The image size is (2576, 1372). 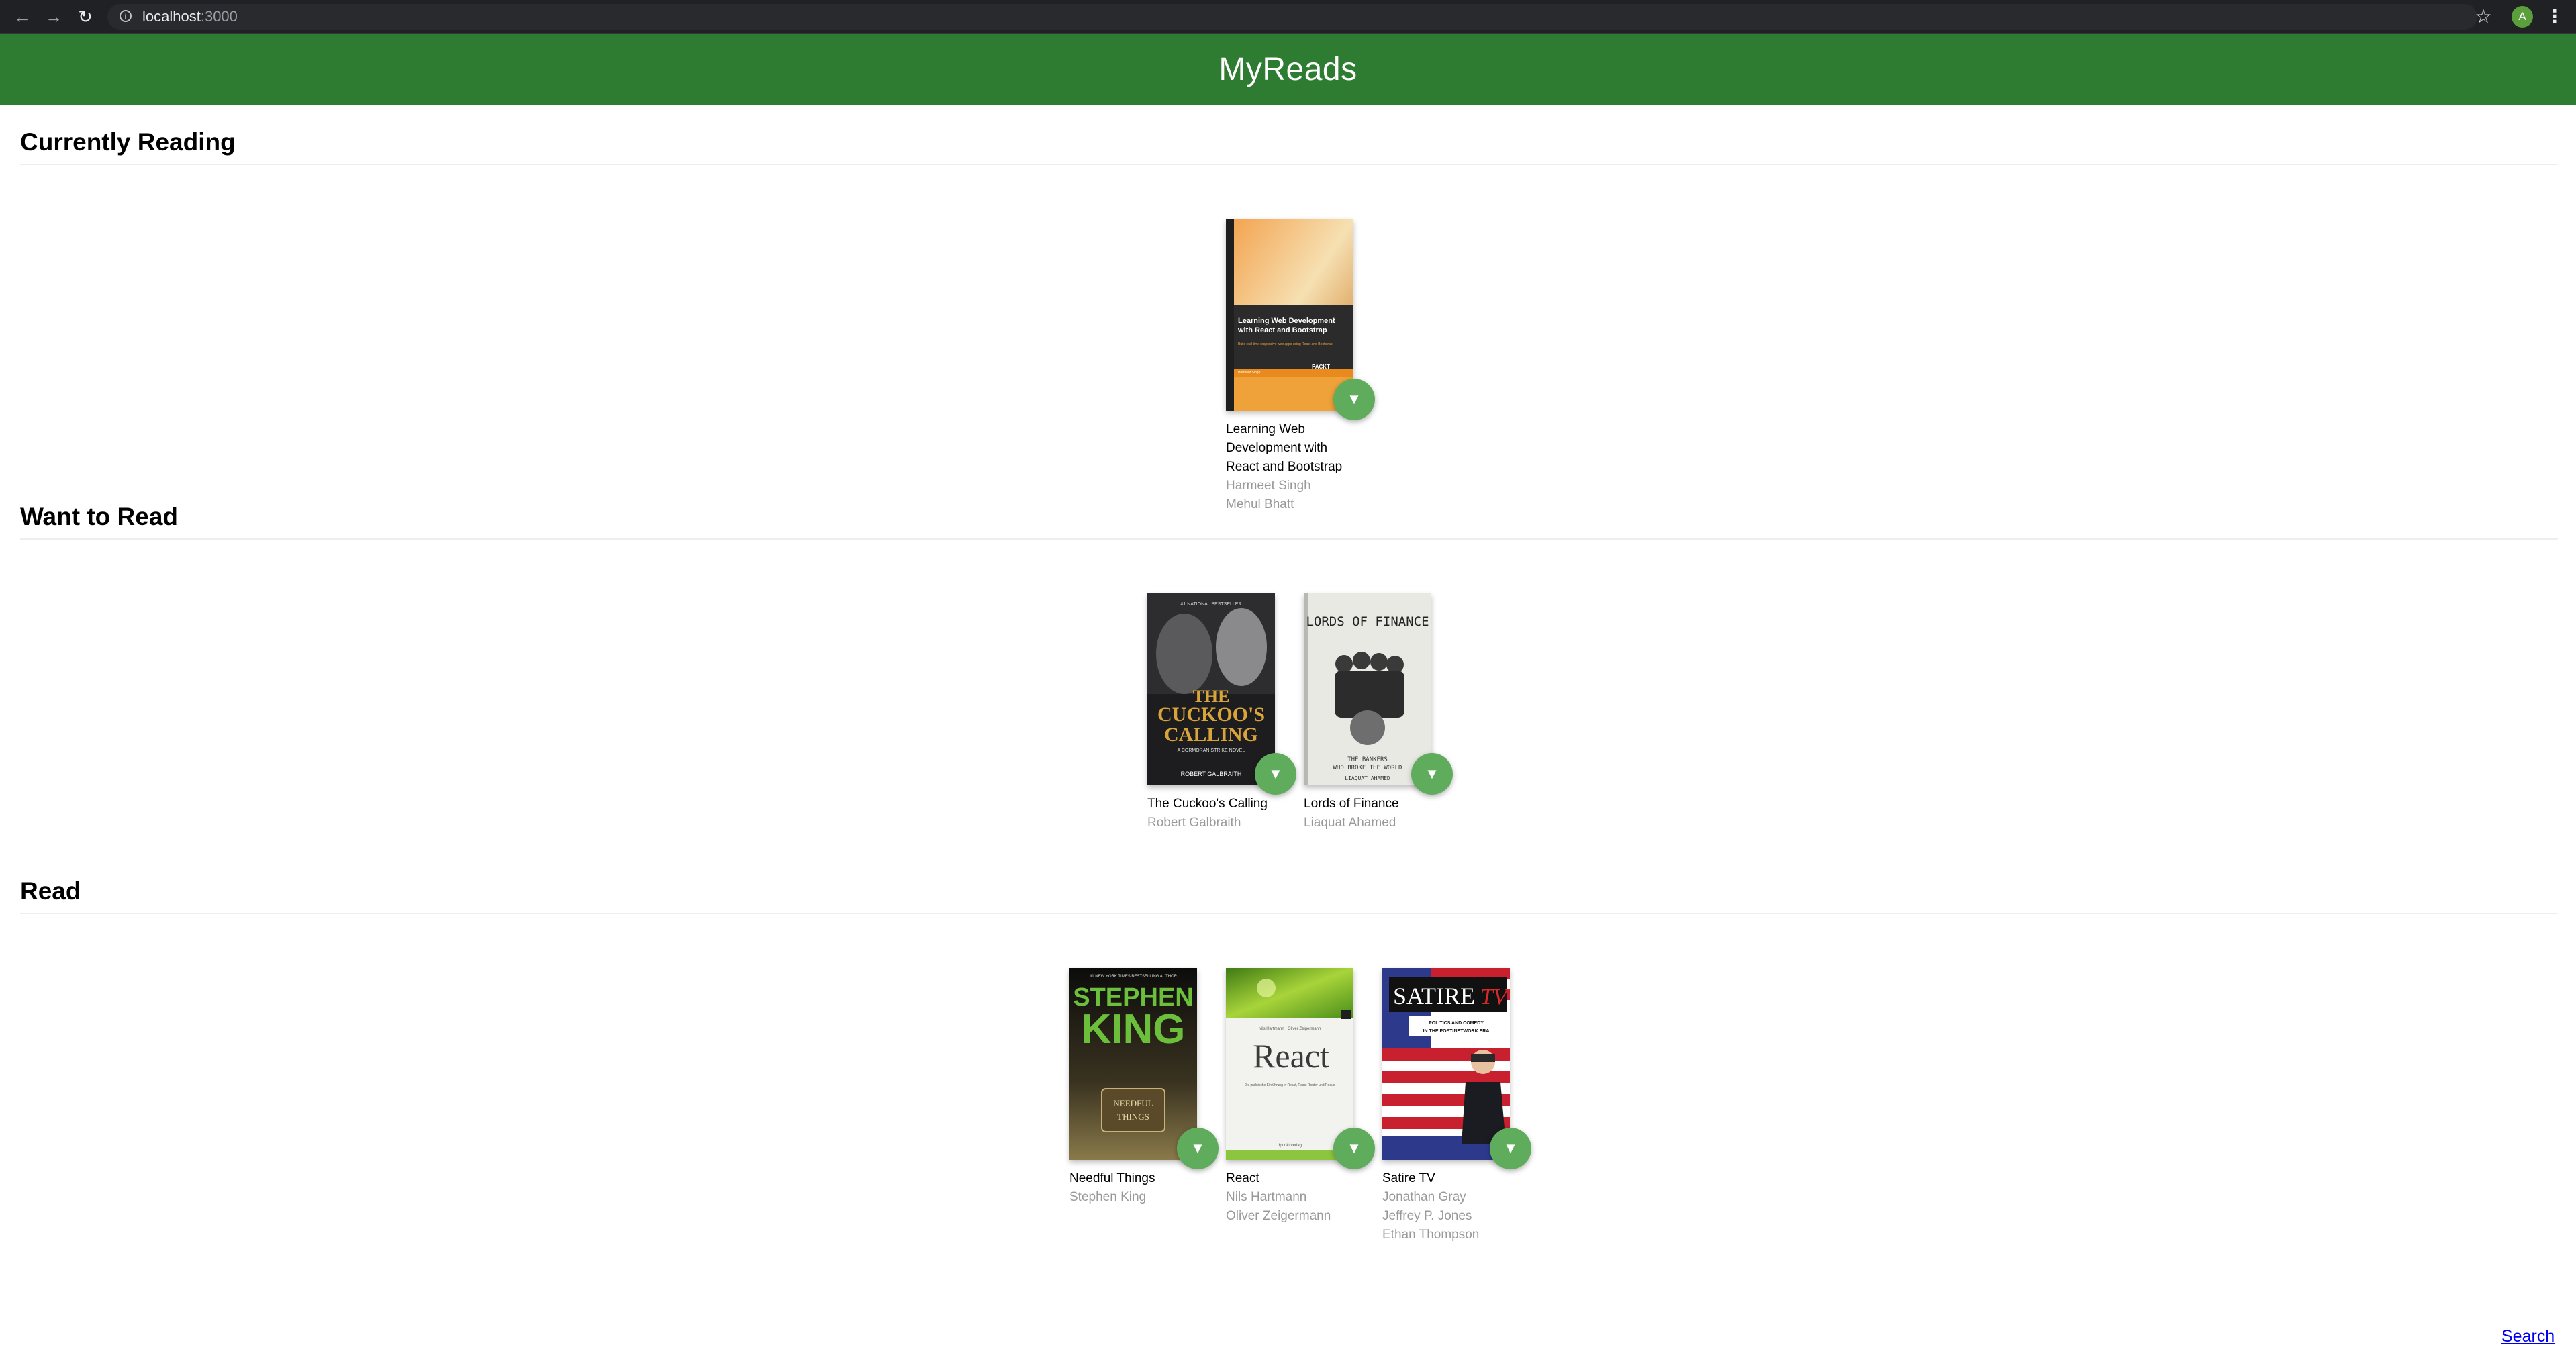 What do you see at coordinates (1265, 429) in the screenshot?
I see `book-title-line: Learning Web` at bounding box center [1265, 429].